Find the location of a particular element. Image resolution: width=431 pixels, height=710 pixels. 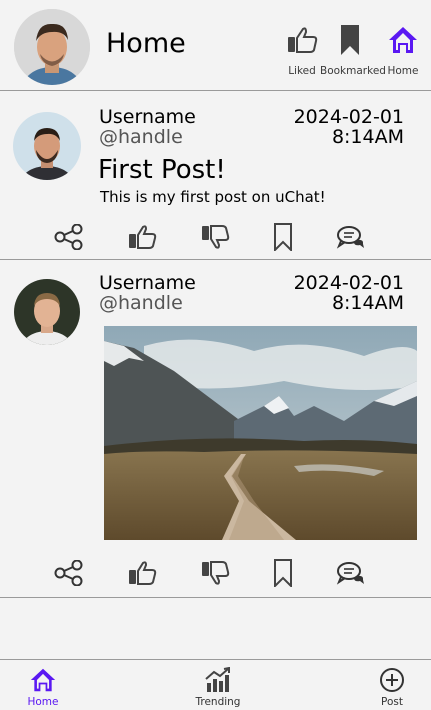

bottom-nav-trending: Trending is located at coordinates (218, 687).